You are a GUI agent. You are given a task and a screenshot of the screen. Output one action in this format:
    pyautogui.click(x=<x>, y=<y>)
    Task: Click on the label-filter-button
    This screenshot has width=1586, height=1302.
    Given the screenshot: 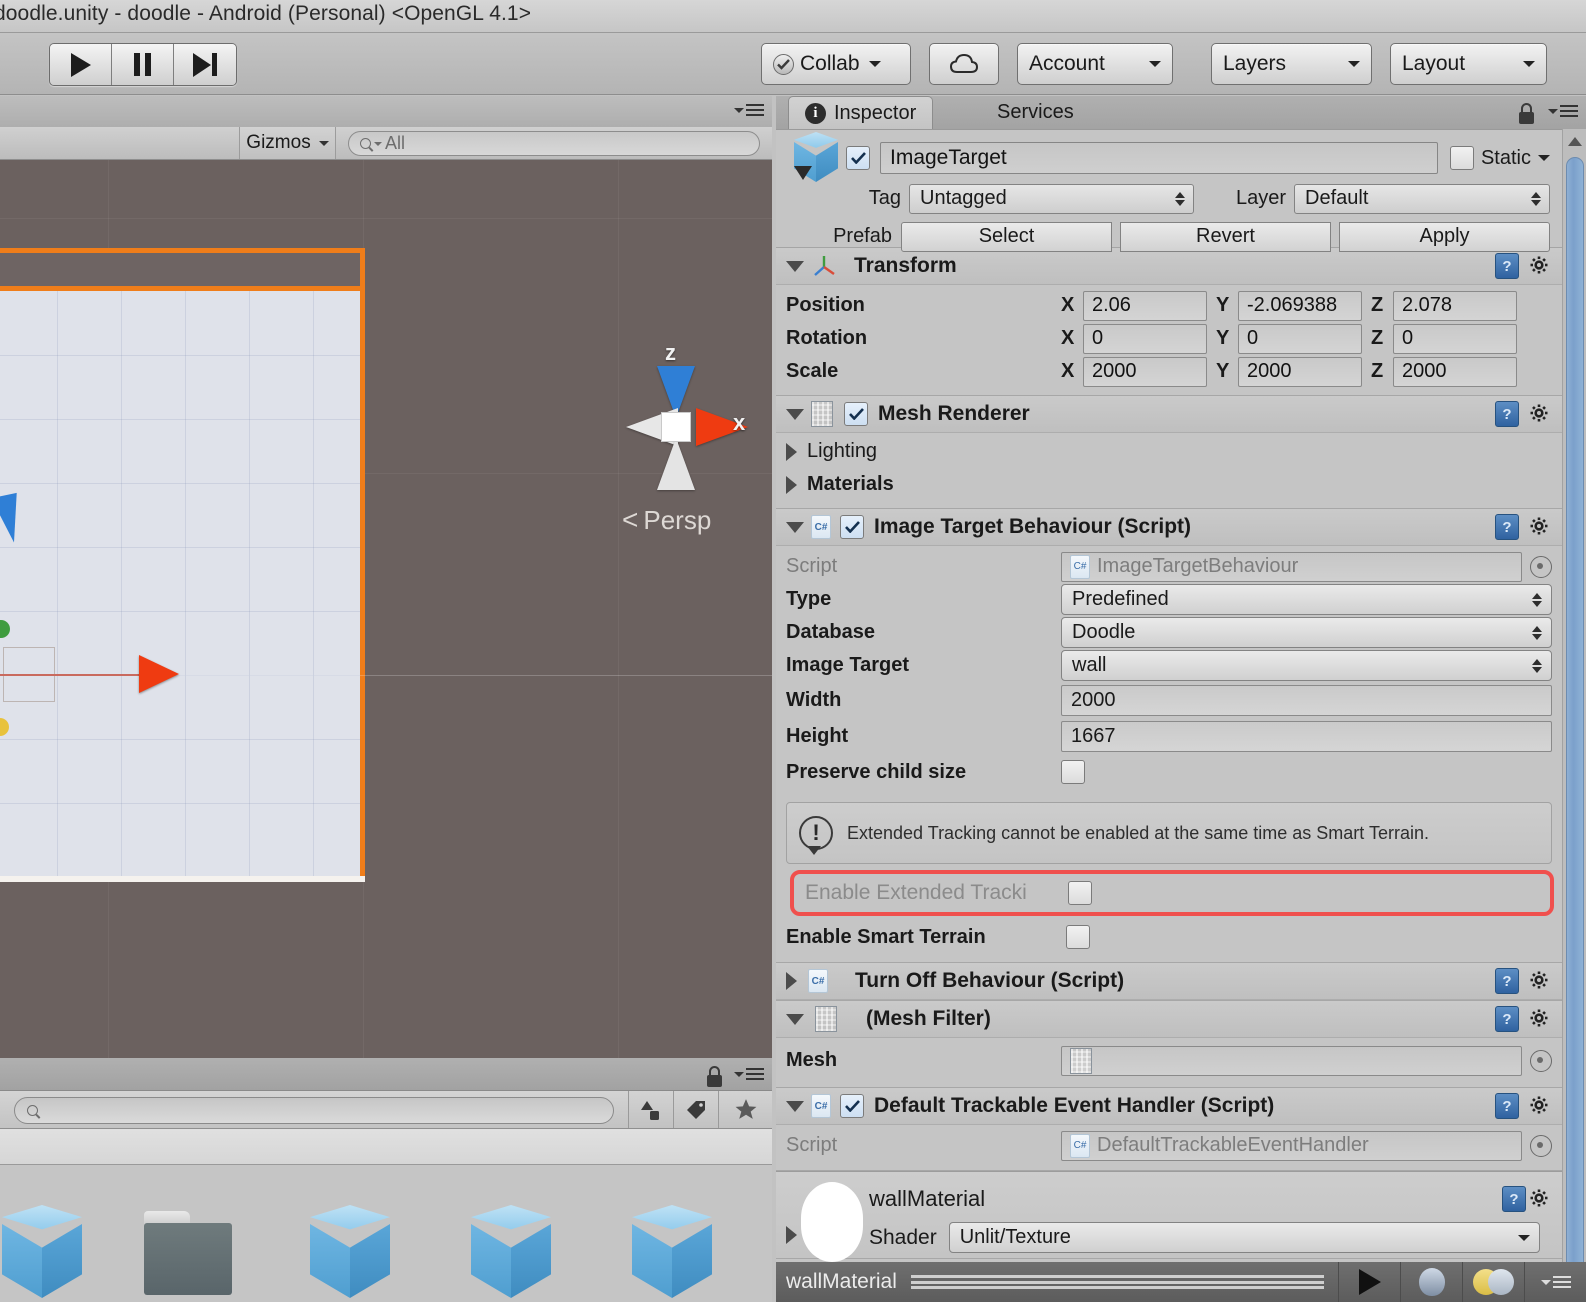 What is the action you would take?
    pyautogui.click(x=695, y=1109)
    